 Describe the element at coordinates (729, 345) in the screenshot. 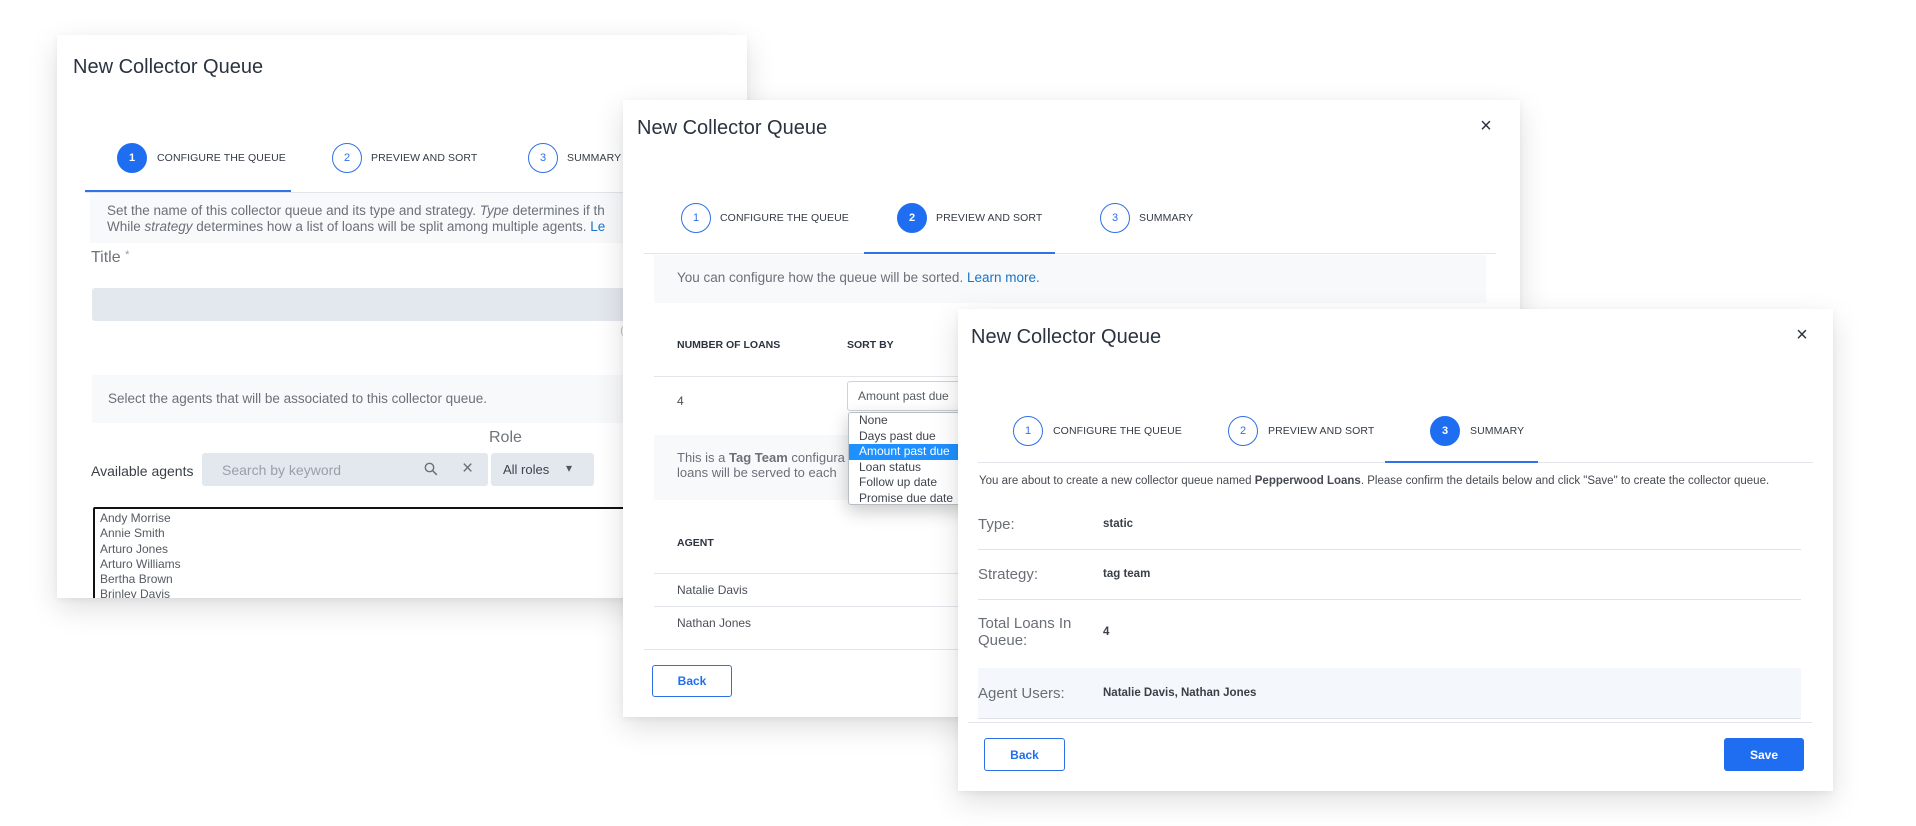

I see `column-header-number-of-loans: NUMBER OF LOANS` at that location.